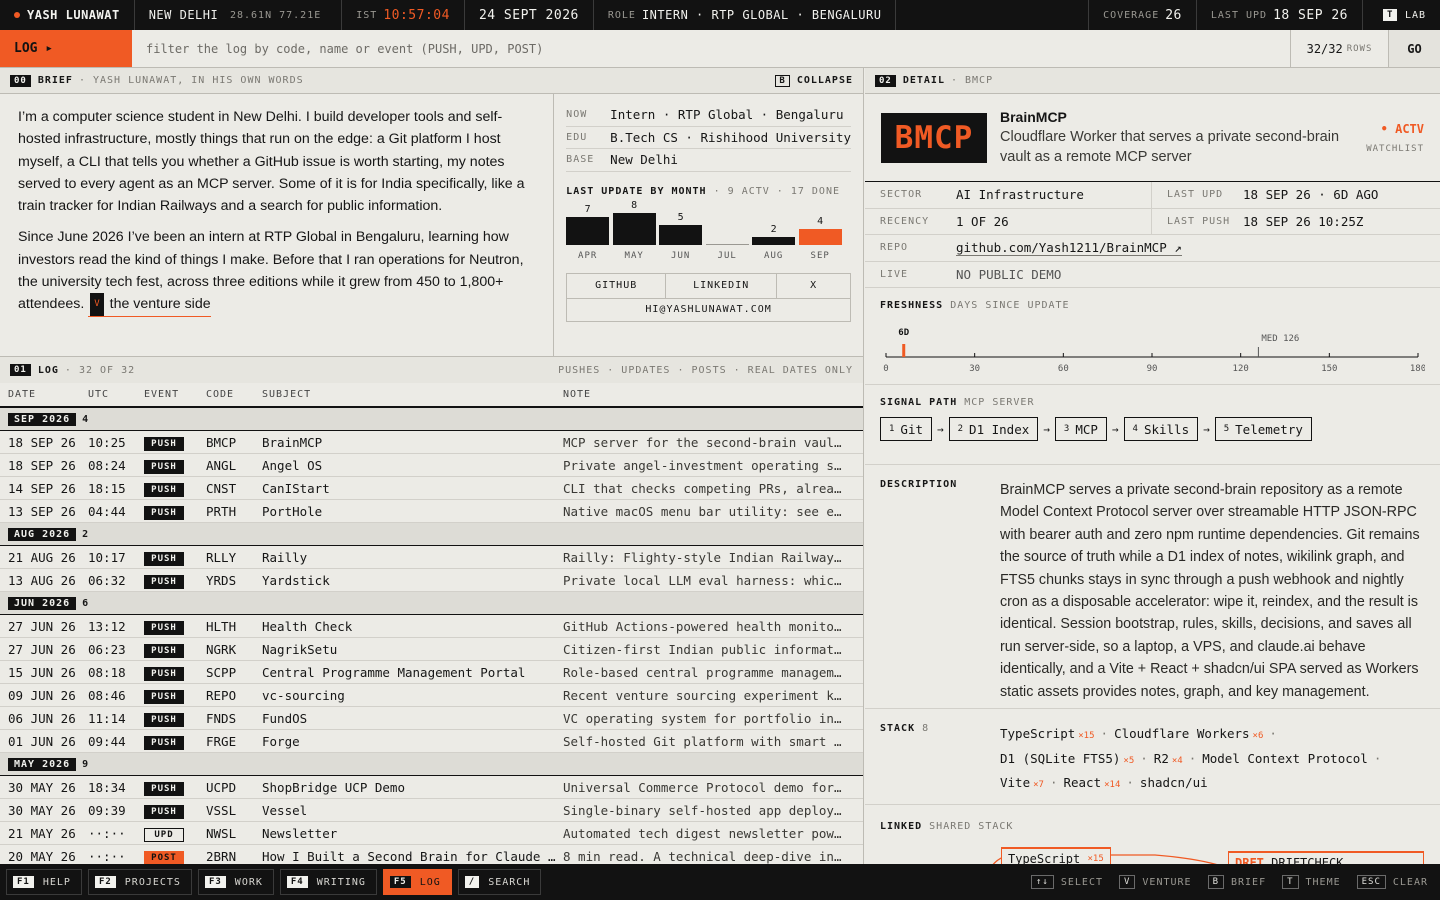 The height and width of the screenshot is (900, 1440). Describe the element at coordinates (1326, 857) in the screenshot. I see `linked-node-project: DRFT DRIFTCHECK` at that location.